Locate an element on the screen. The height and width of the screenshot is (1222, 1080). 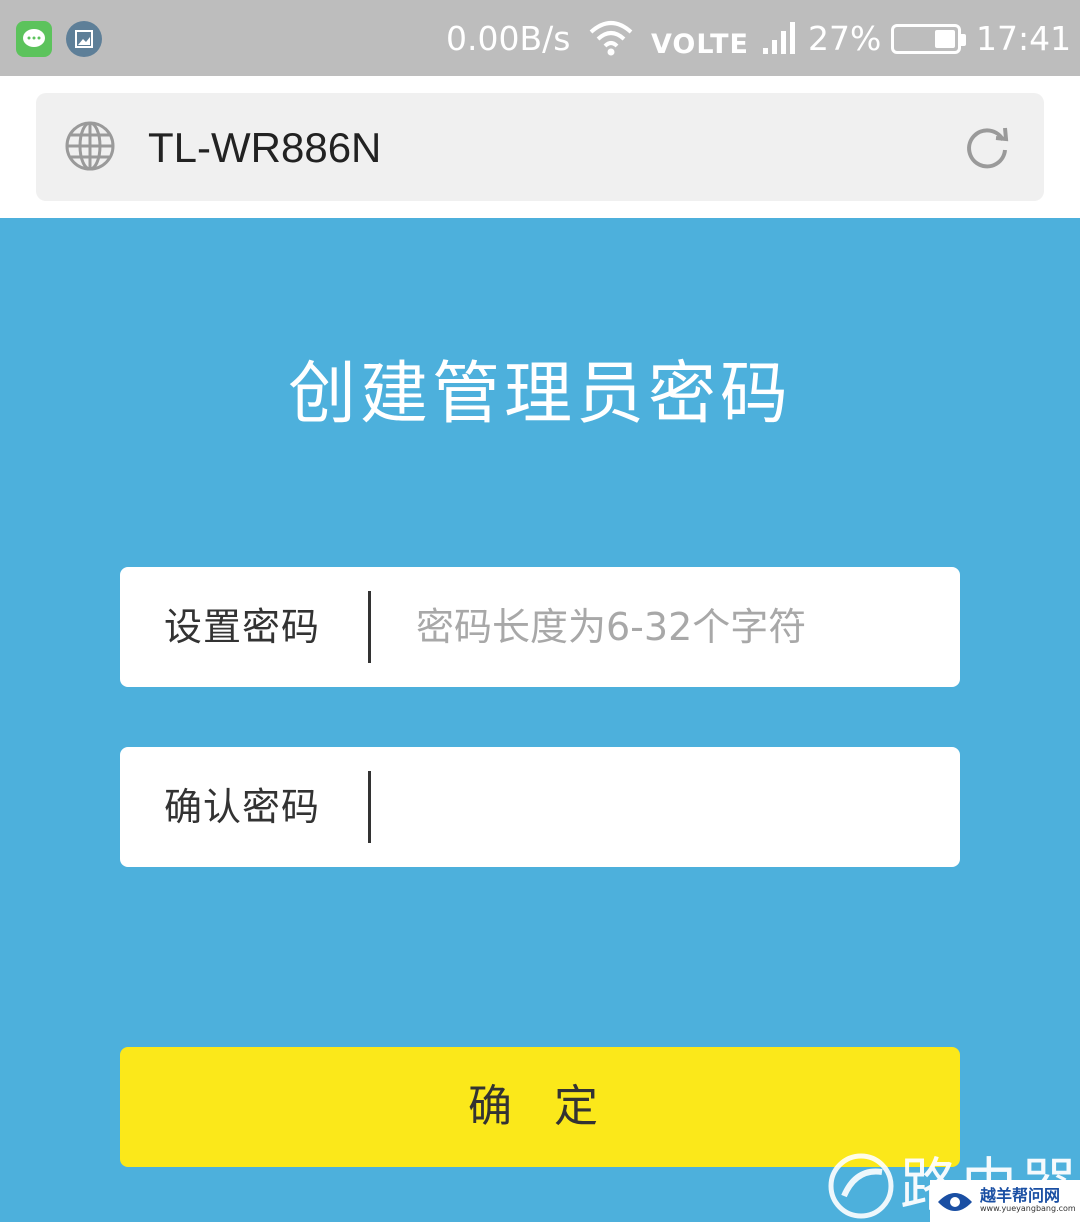
battery-icon is located at coordinates (928, 39).